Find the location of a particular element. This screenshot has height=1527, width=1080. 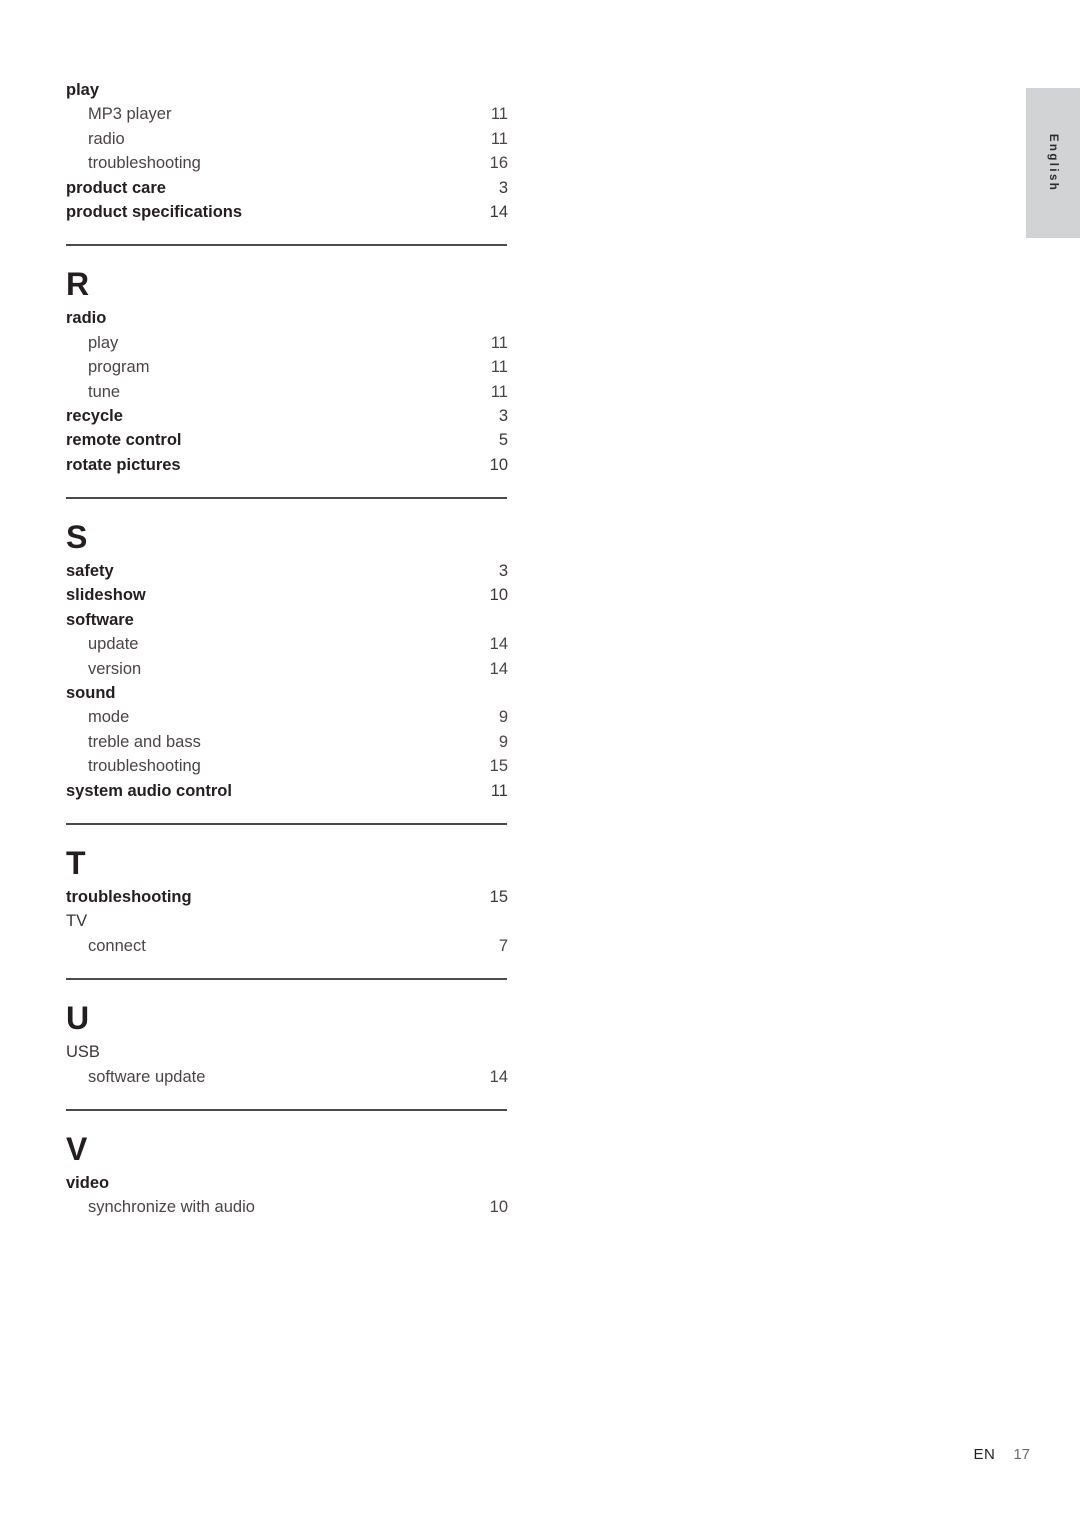

index-entry: system audio control 11 is located at coordinates (287, 791).